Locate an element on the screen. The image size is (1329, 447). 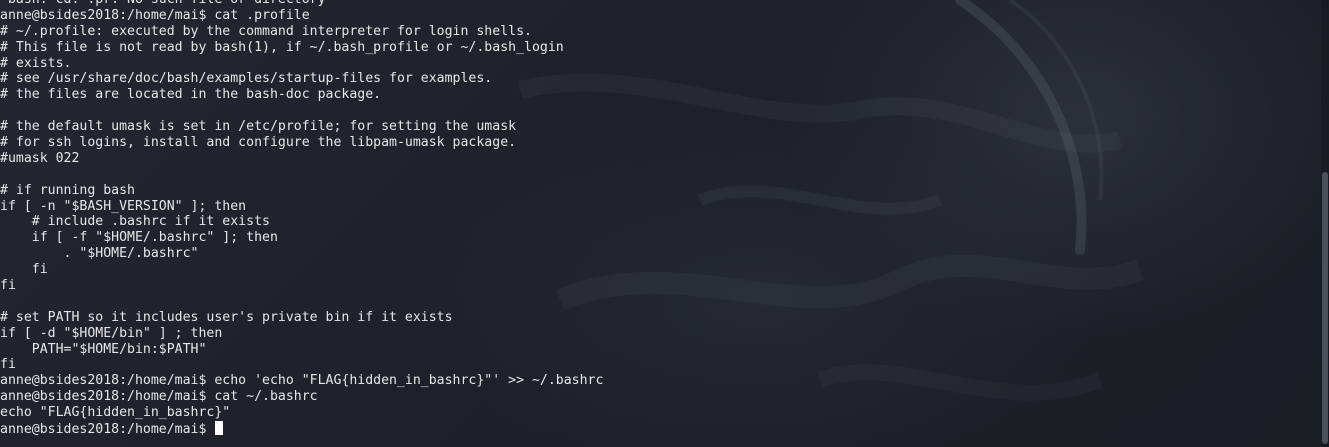
scrollbar-track is located at coordinates (1325, 223).